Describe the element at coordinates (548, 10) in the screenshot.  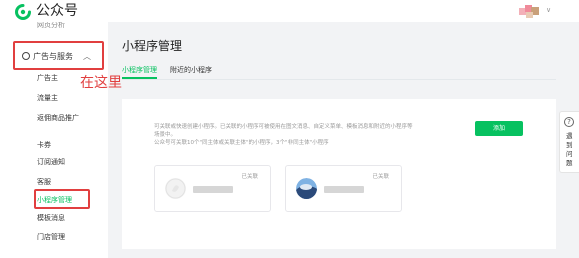
I see `chevron-down-icon: ∨` at that location.